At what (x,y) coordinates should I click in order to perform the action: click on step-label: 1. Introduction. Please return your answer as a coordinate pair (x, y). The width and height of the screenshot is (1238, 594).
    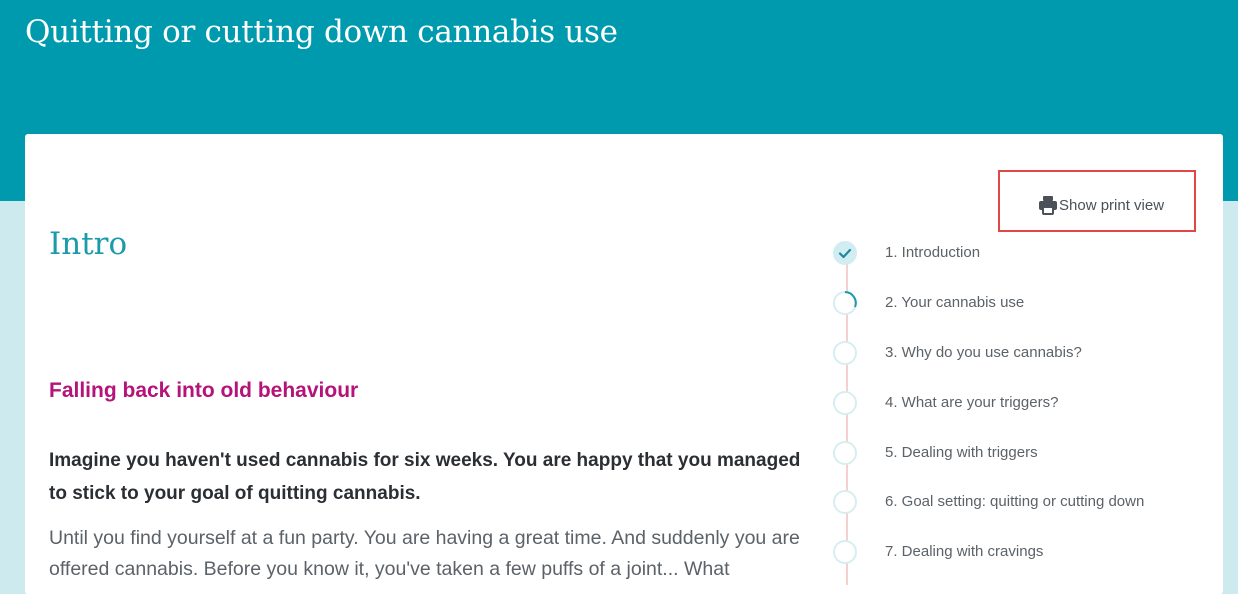
    Looking at the image, I should click on (933, 252).